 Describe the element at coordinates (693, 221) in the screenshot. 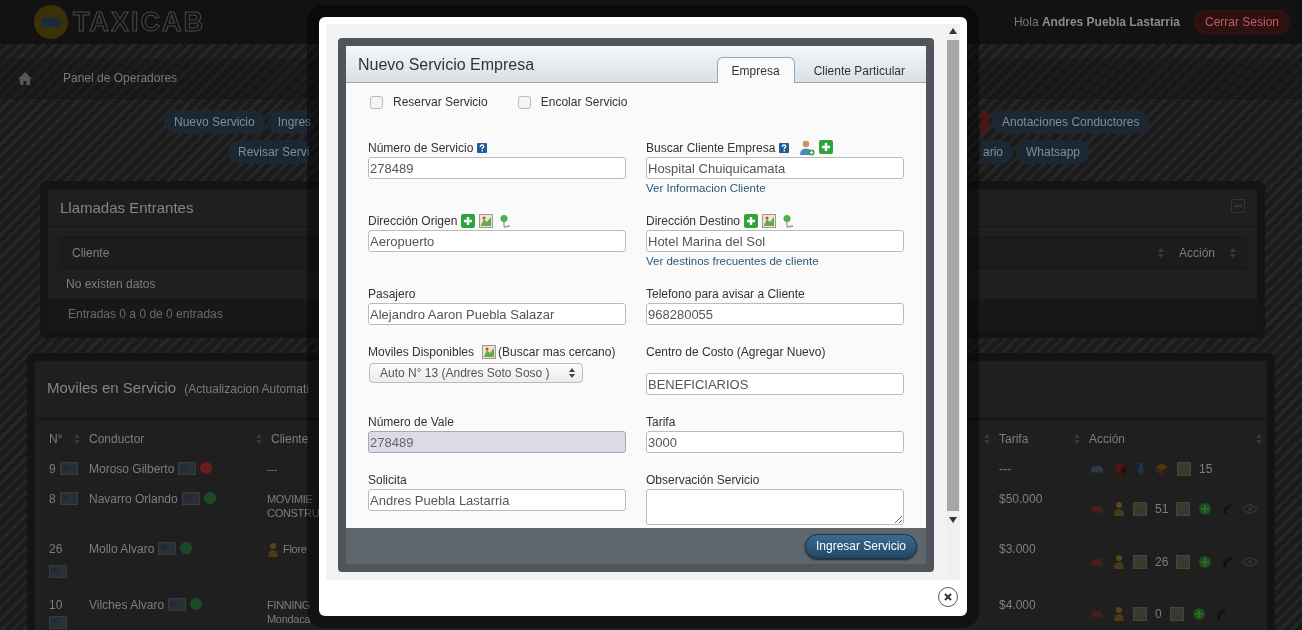

I see `field-label: Dirección Destino` at that location.